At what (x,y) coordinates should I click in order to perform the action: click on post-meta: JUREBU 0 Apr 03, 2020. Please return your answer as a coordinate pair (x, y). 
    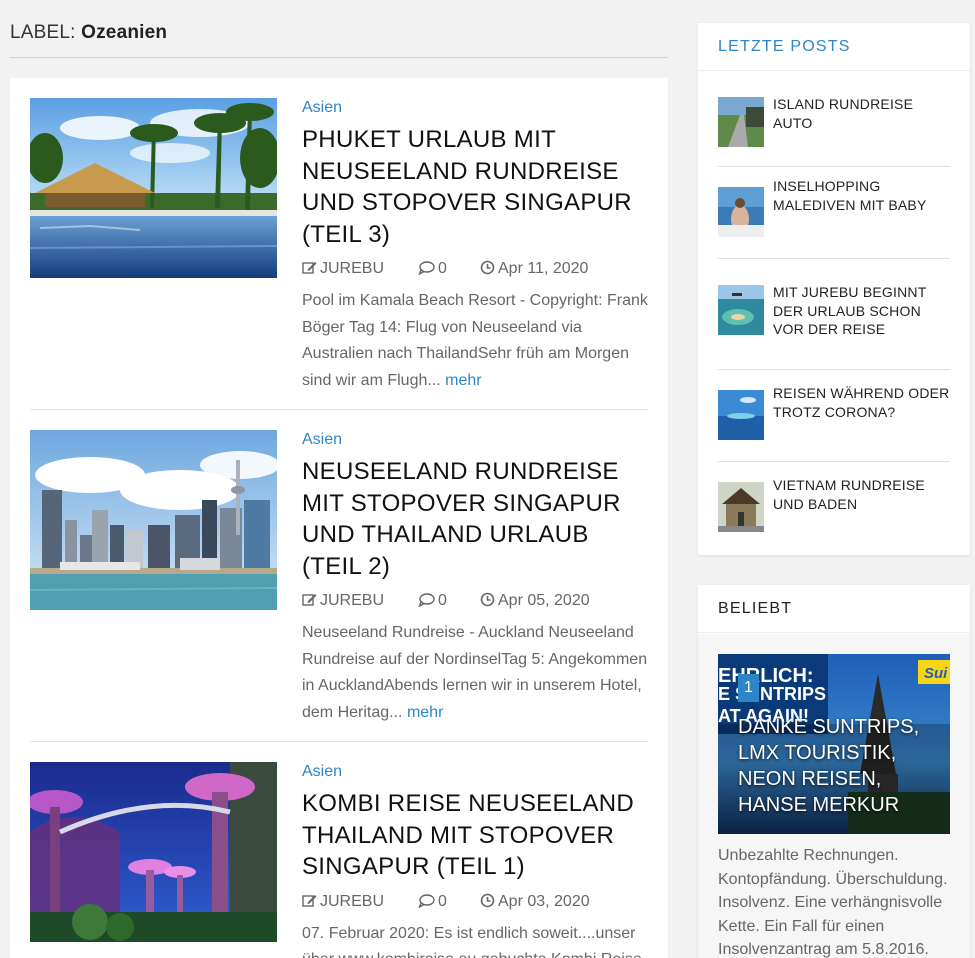
    Looking at the image, I should click on (478, 902).